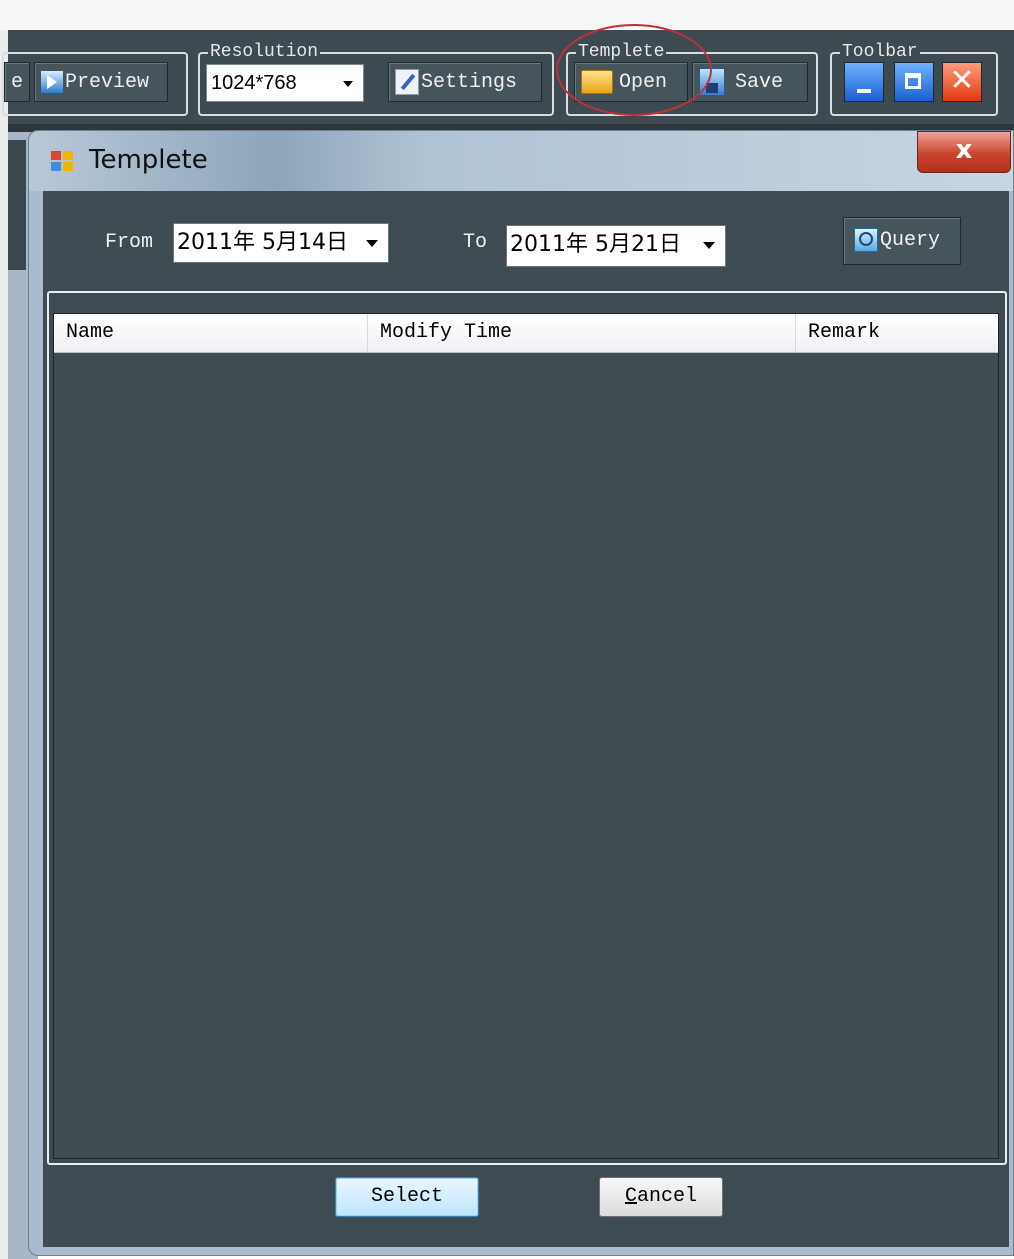 The width and height of the screenshot is (1014, 1259). Describe the element at coordinates (262, 242) in the screenshot. I see `from-date-value: 2011年 5月14日` at that location.